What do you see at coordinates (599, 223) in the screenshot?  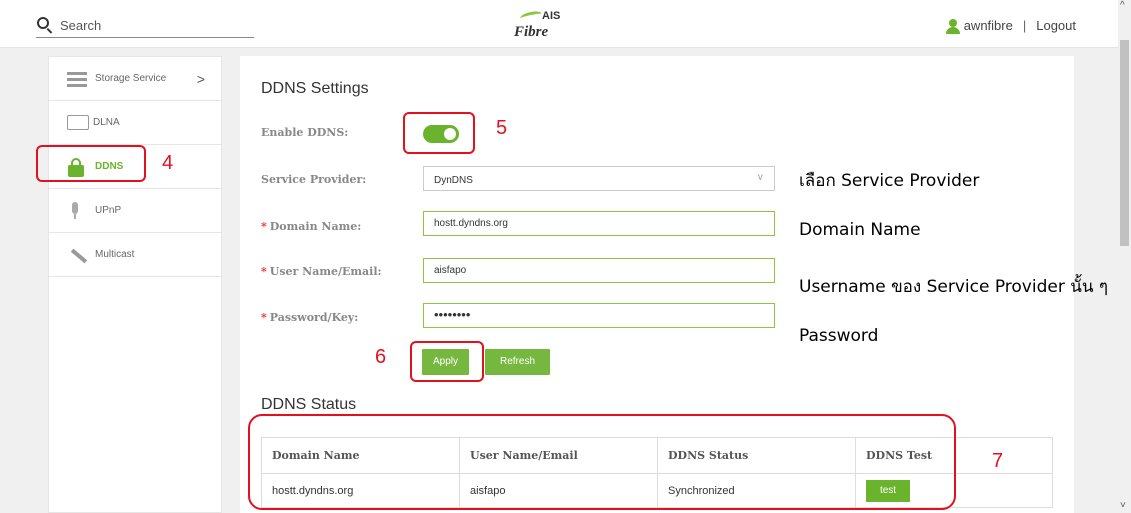 I see `domain-name-input: hostt.dyndns.org` at bounding box center [599, 223].